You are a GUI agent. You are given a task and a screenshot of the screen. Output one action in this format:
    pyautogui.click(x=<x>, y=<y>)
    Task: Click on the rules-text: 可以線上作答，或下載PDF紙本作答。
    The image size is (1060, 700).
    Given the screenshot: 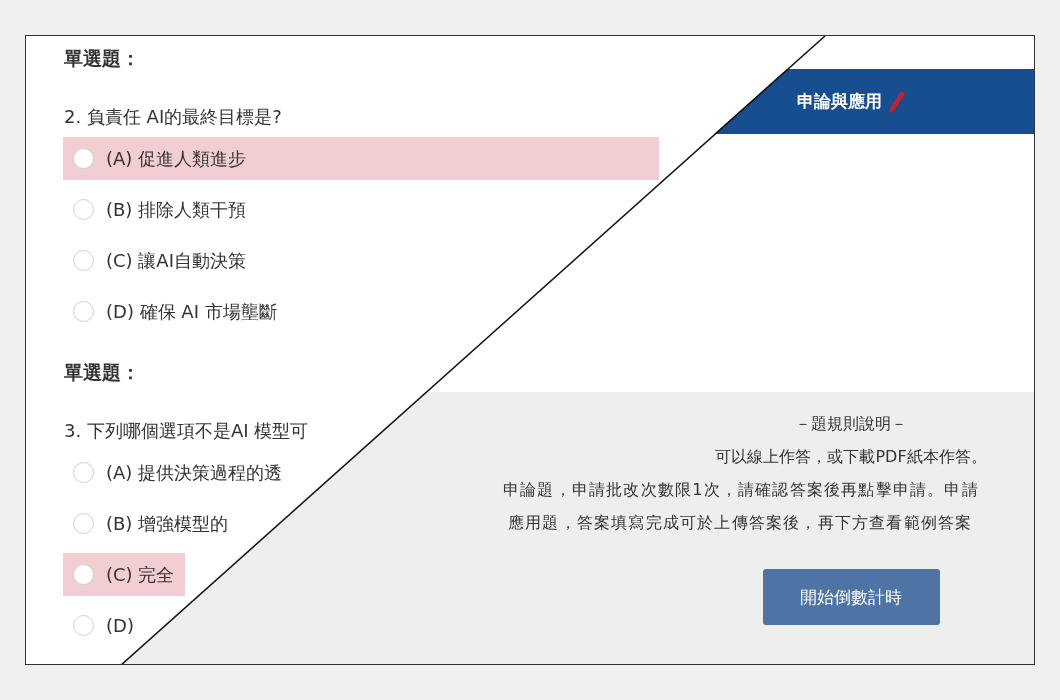 What is the action you would take?
    pyautogui.click(x=851, y=456)
    